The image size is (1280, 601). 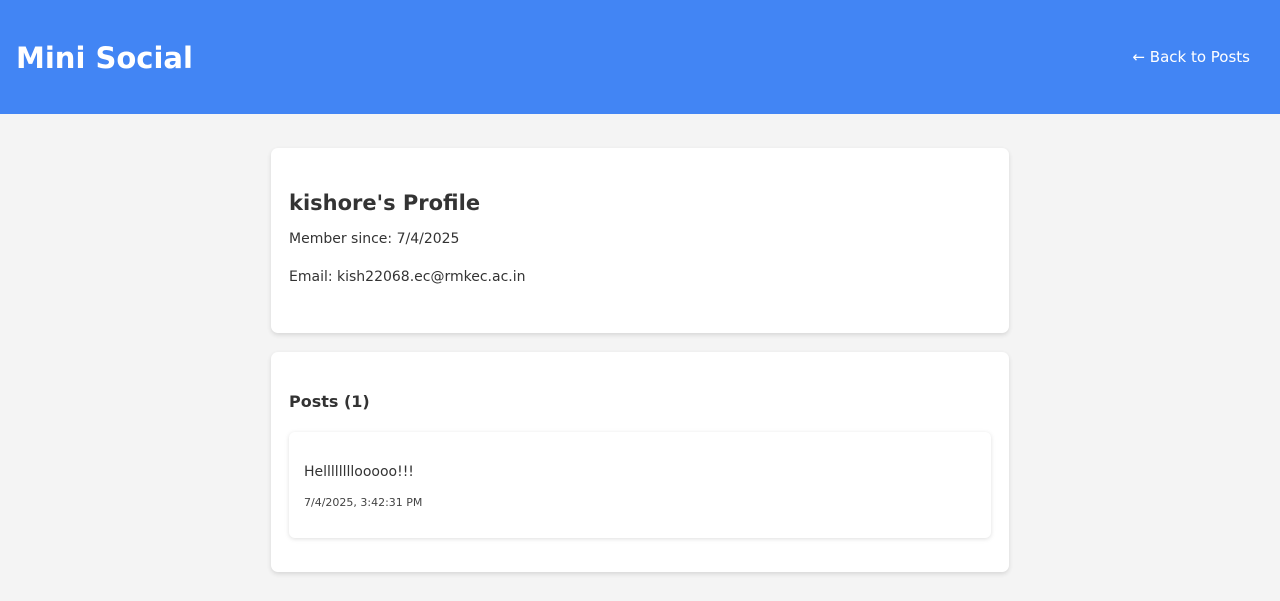 What do you see at coordinates (640, 485) in the screenshot?
I see `post-item: Hellllllllooooo!!! 7/4/2025, 3:42:31 PM` at bounding box center [640, 485].